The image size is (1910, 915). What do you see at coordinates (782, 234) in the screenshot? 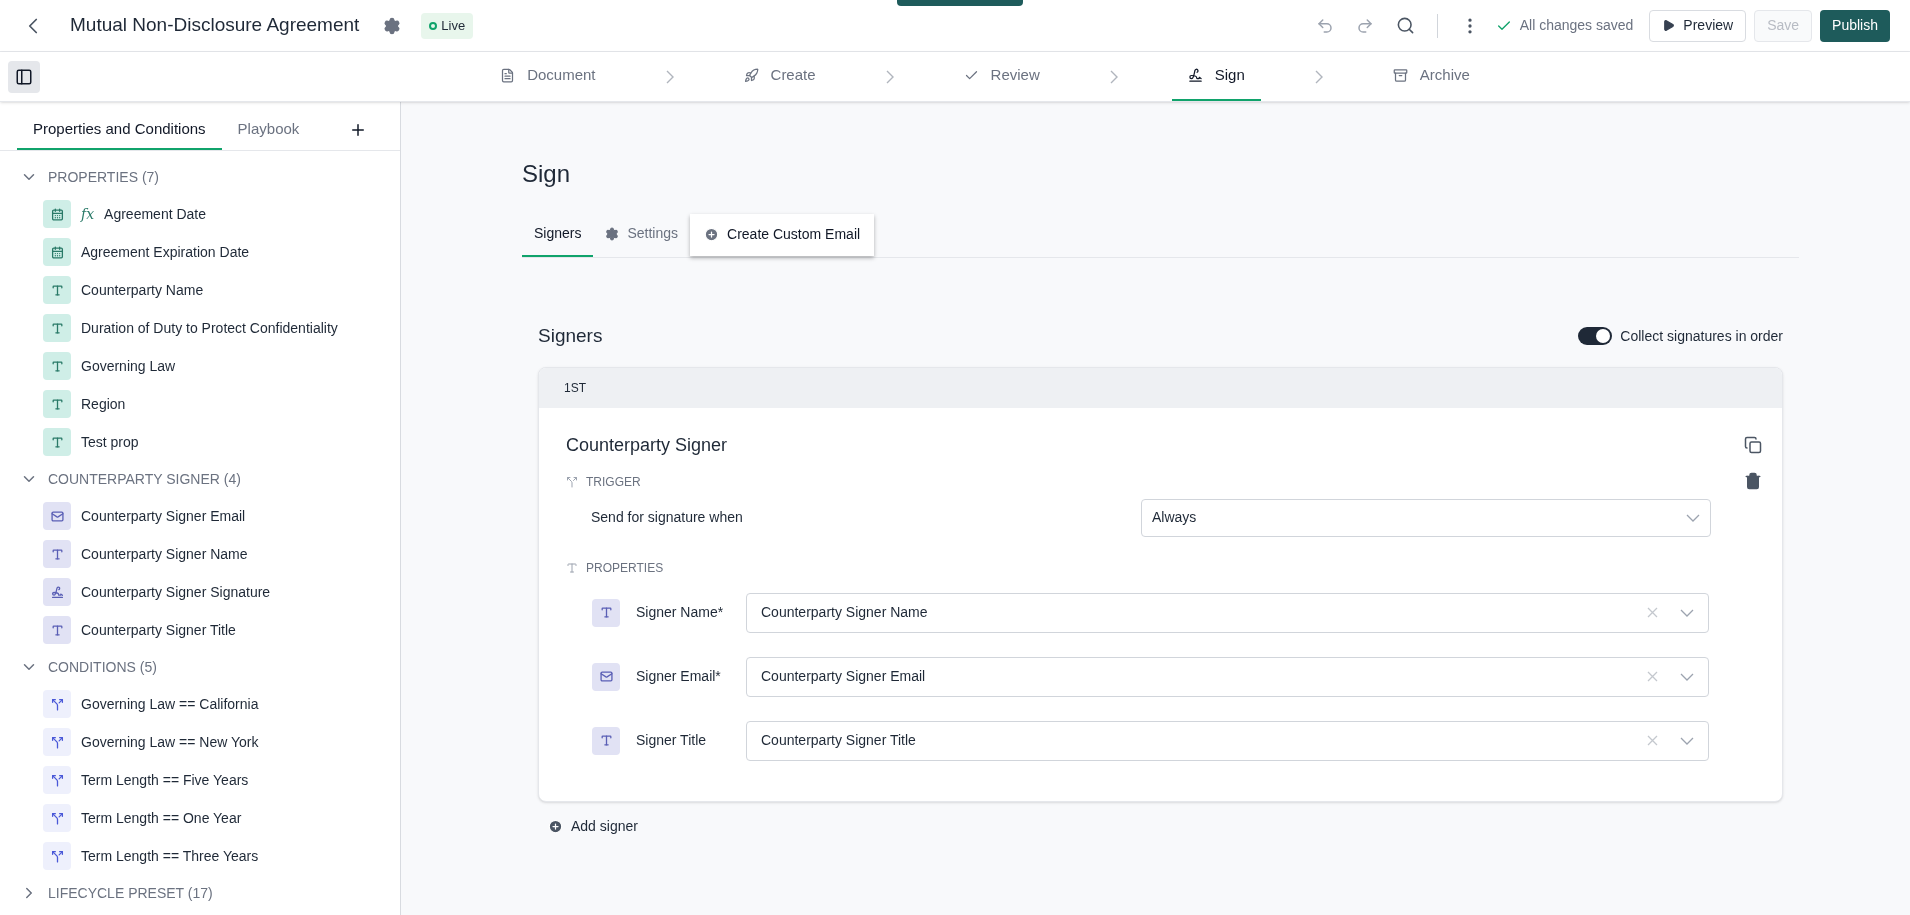
I see `section-tab: Create Custom Email` at bounding box center [782, 234].